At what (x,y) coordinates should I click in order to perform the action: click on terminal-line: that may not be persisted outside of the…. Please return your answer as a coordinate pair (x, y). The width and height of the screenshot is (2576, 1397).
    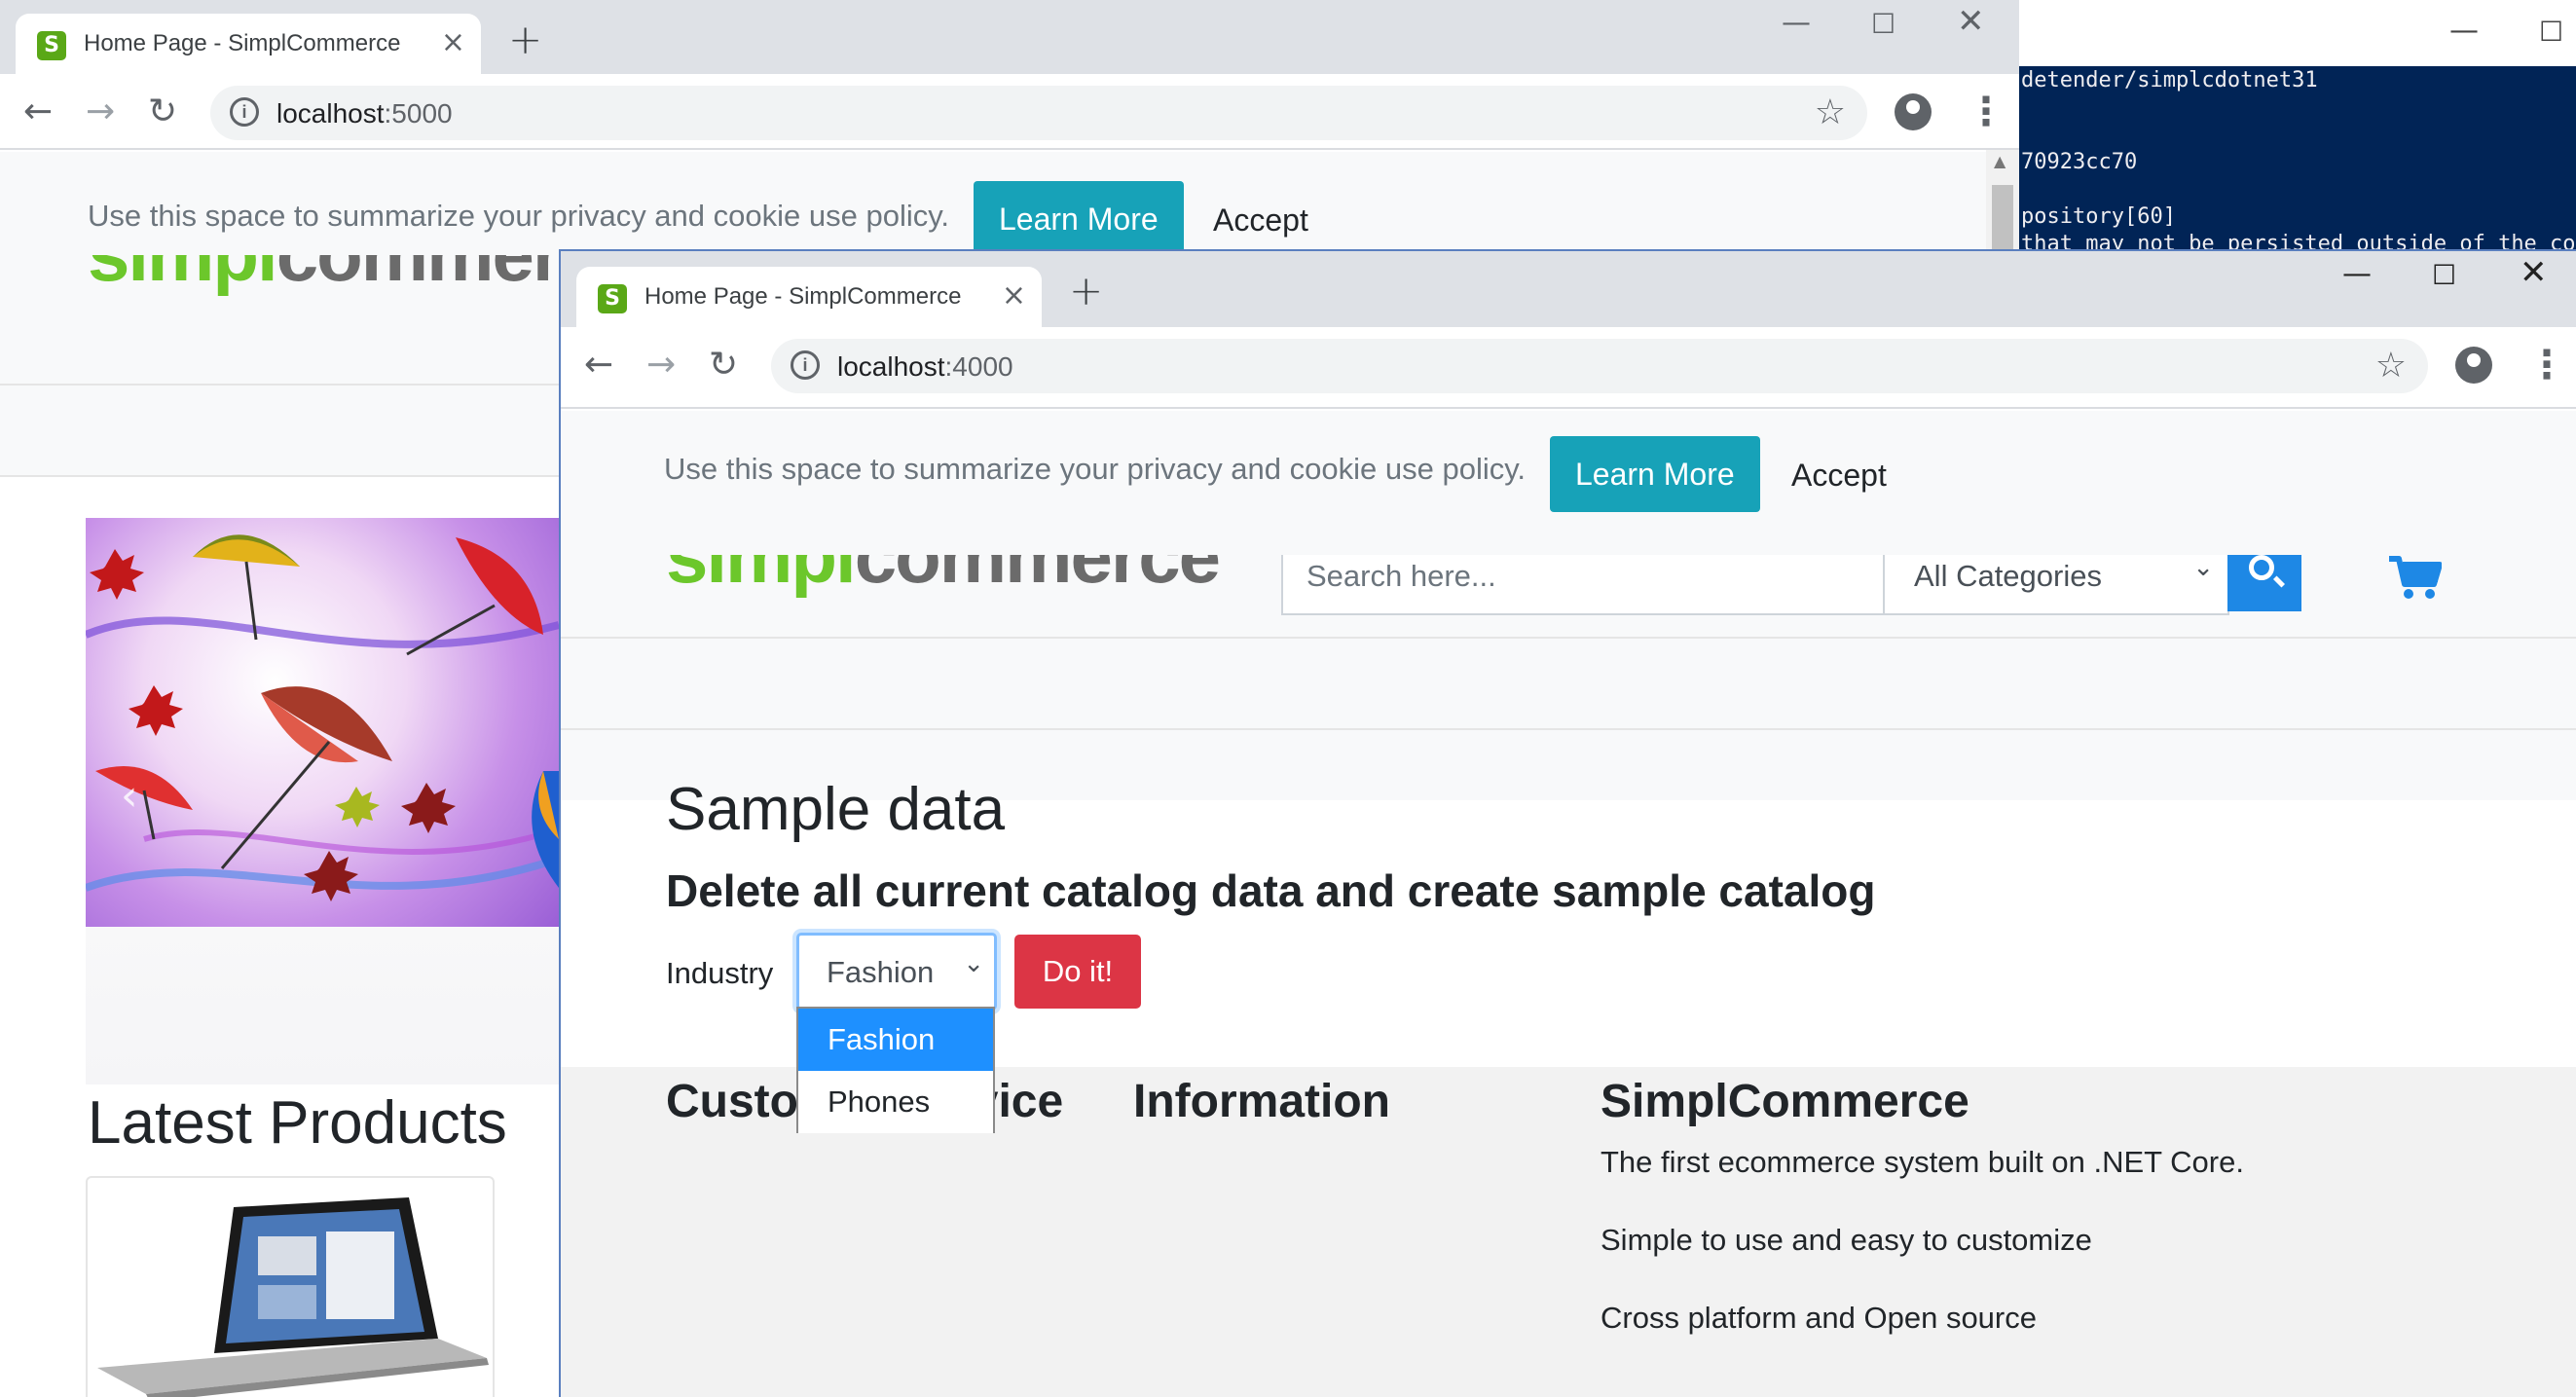
    Looking at the image, I should click on (2298, 242).